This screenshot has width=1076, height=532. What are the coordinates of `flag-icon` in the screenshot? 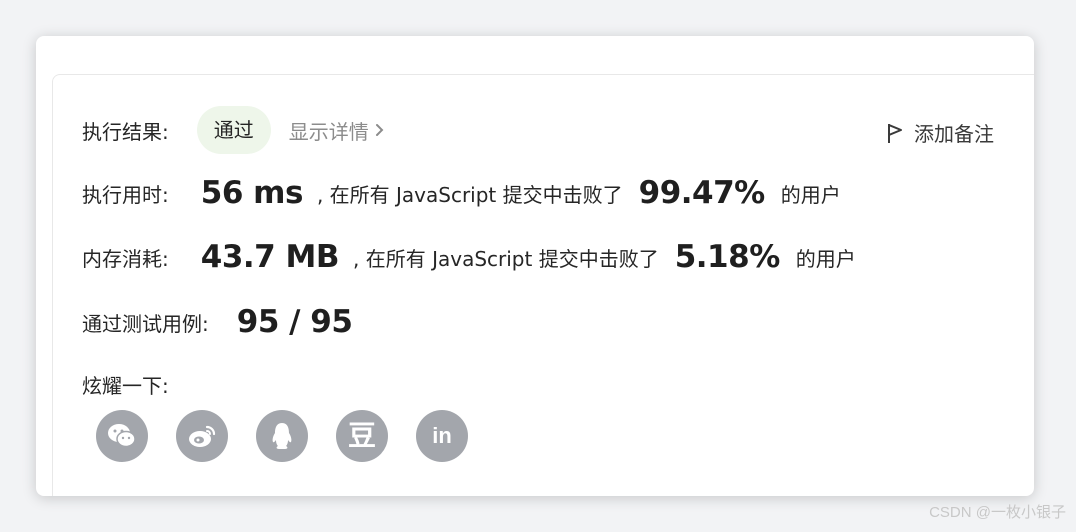 It's located at (895, 133).